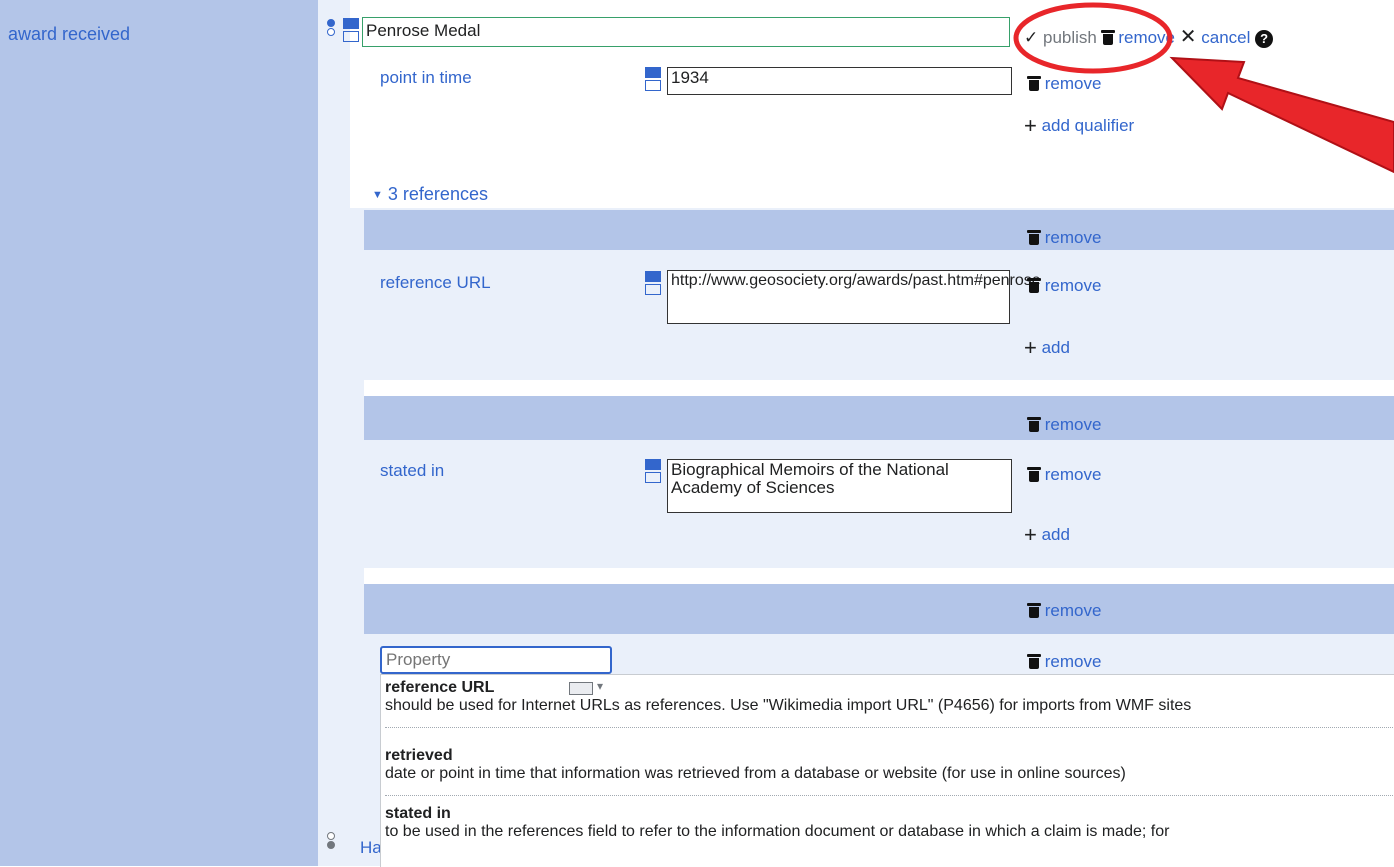 Image resolution: width=1394 pixels, height=867 pixels. I want to click on annotation-overlay, so click(1203, 88).